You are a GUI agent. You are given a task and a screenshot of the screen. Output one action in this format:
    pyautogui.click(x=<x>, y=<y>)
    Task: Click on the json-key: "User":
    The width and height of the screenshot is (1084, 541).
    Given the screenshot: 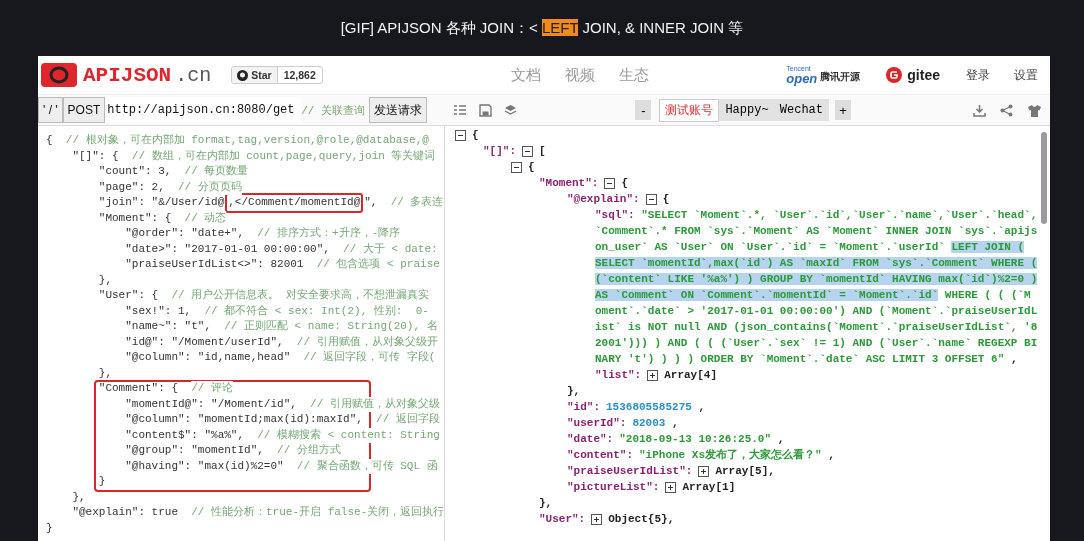 What is the action you would take?
    pyautogui.click(x=562, y=519)
    